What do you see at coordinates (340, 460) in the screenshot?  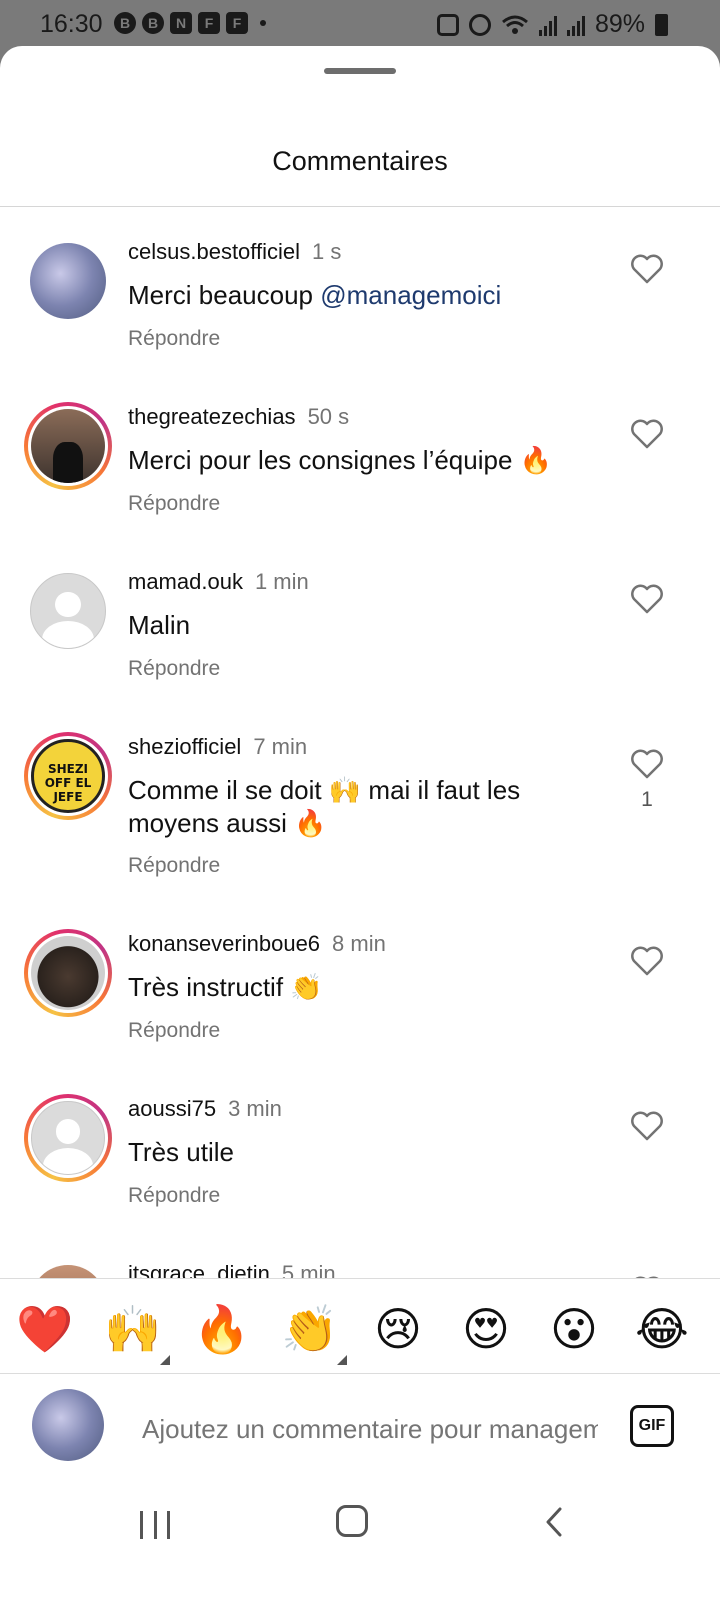 I see `comment-text: Merci pour les consignes l’équipe 🔥` at bounding box center [340, 460].